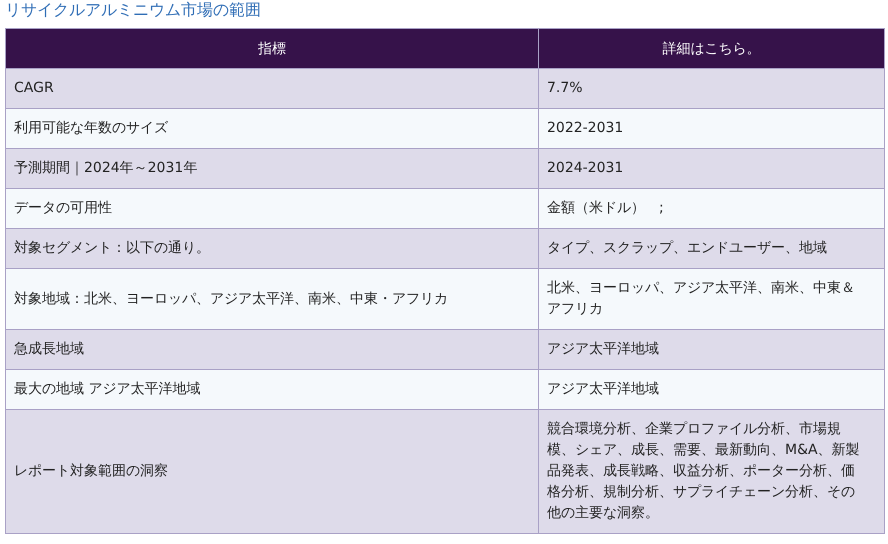 This screenshot has width=888, height=544. I want to click on table-cell: 予測期間｜2024年～2031年, so click(272, 168).